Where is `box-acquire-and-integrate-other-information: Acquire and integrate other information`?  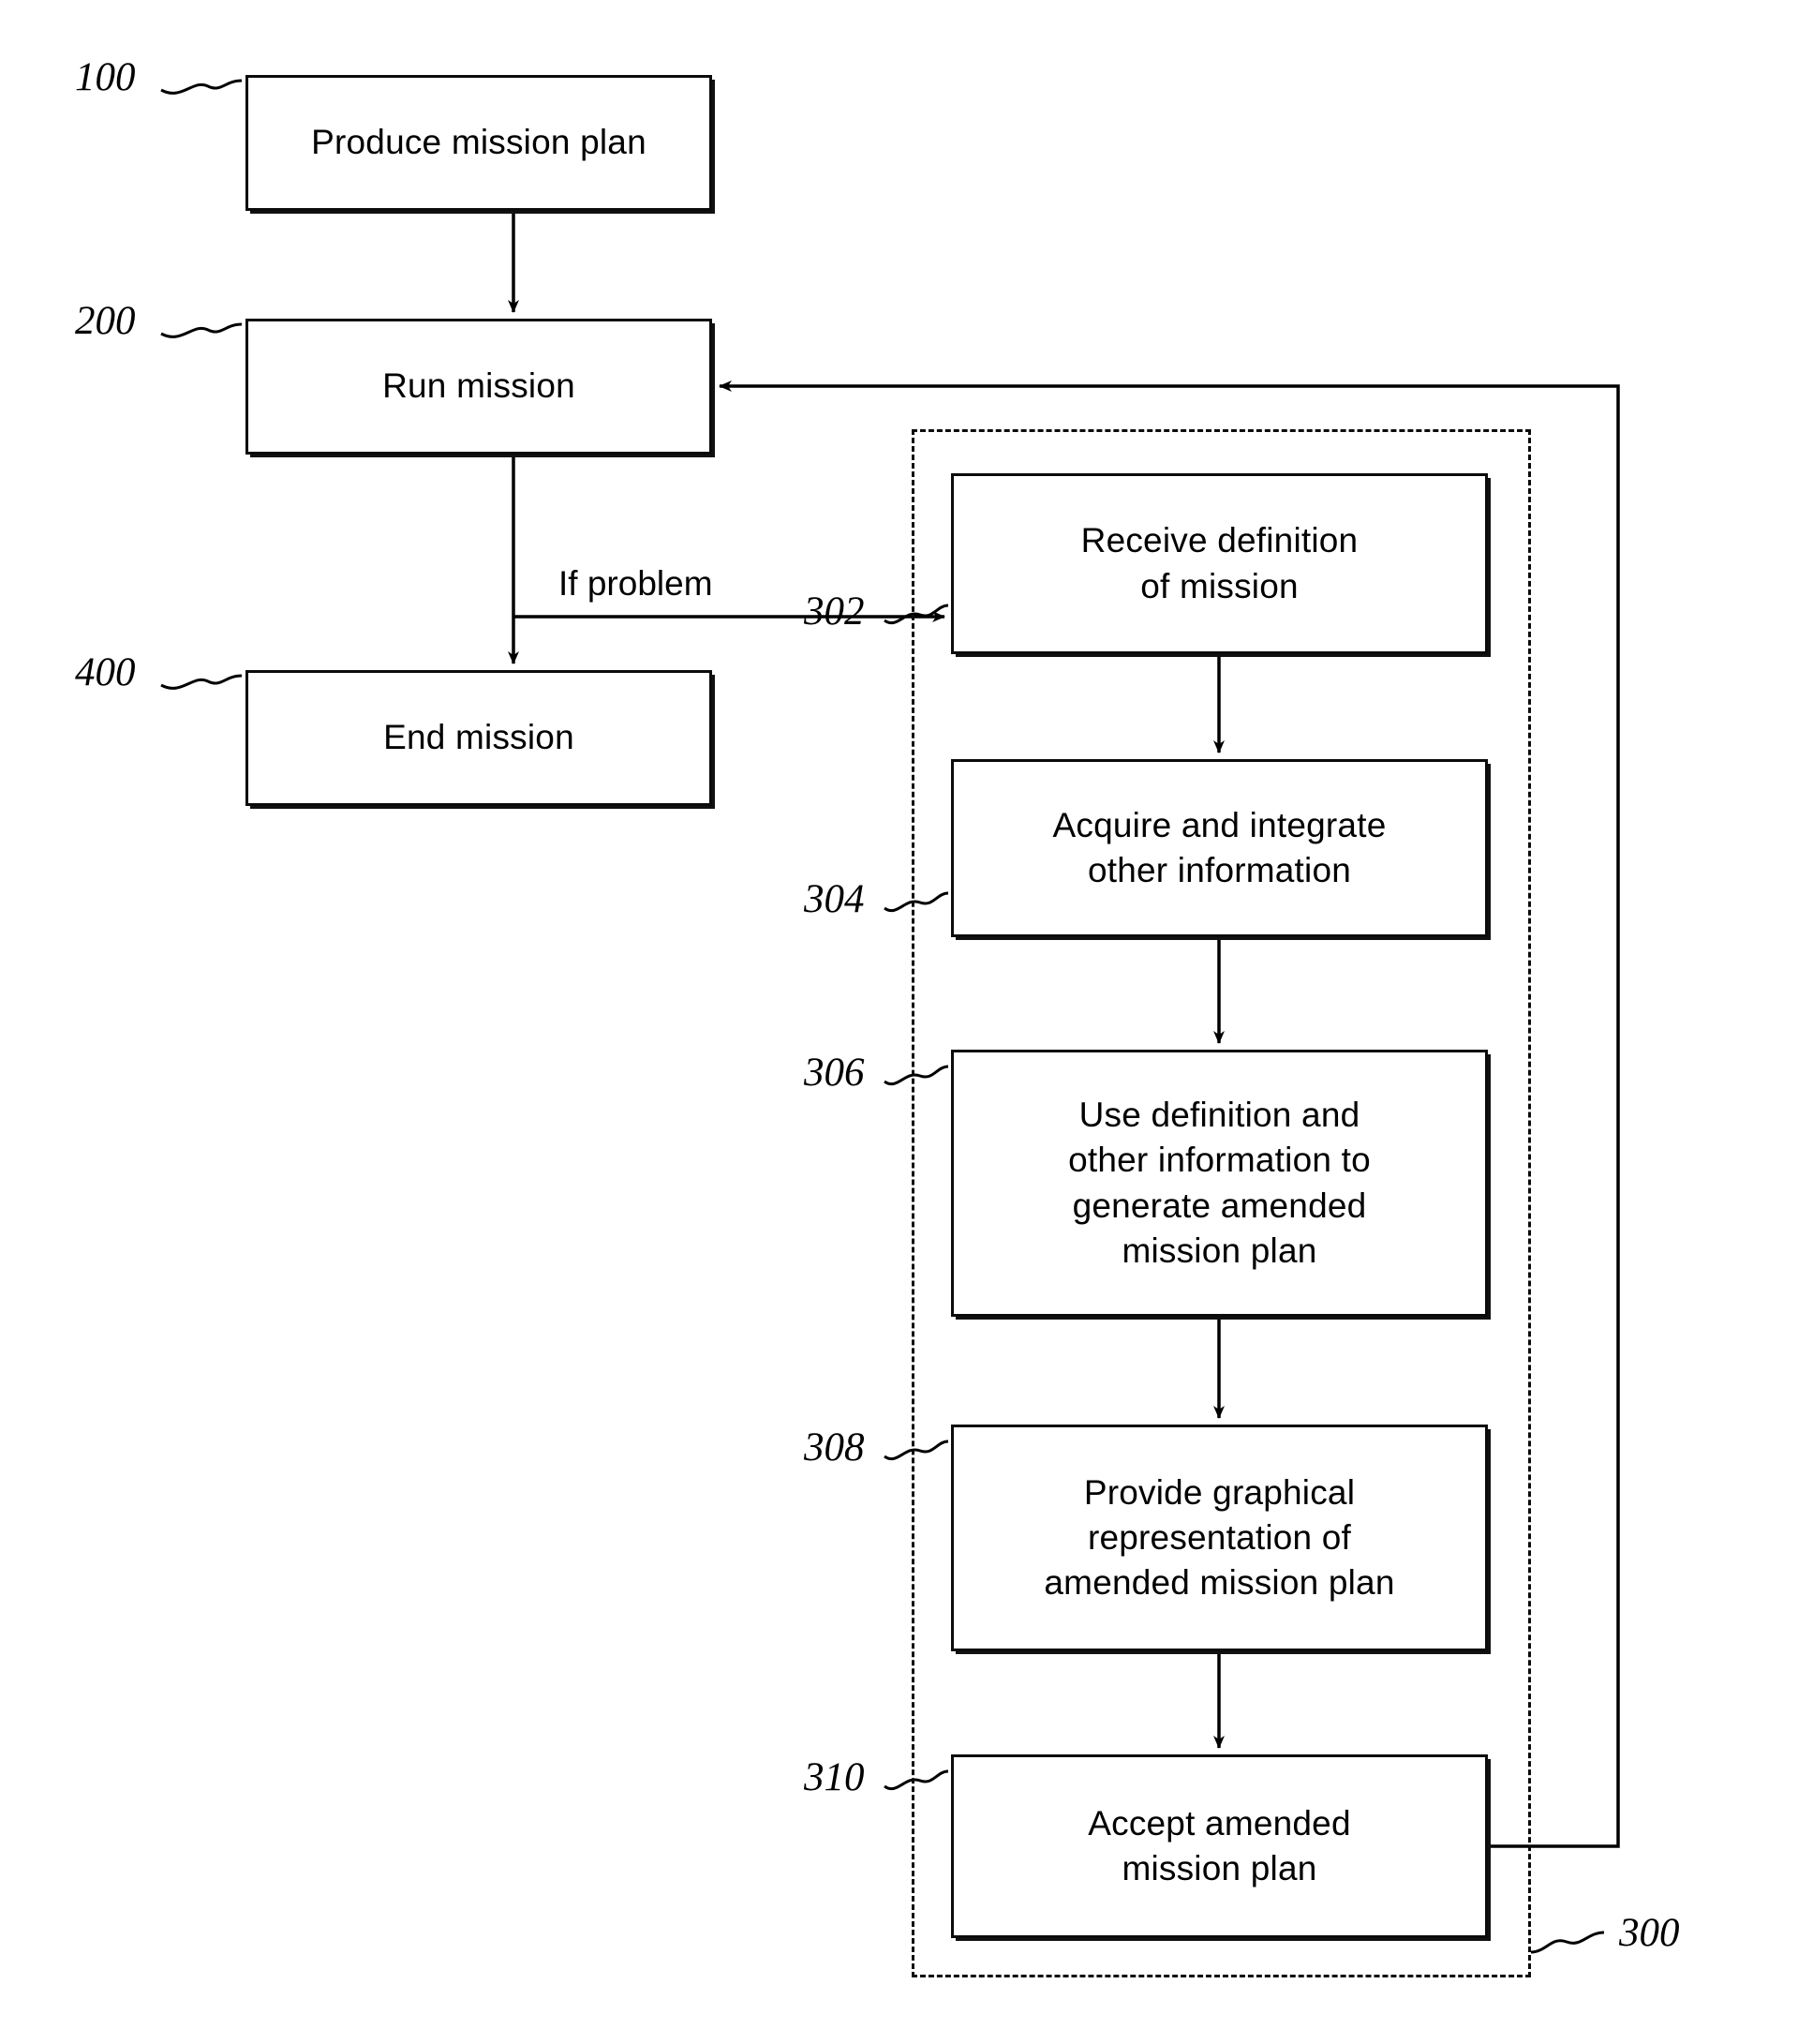 box-acquire-and-integrate-other-information: Acquire and integrate other information is located at coordinates (1219, 848).